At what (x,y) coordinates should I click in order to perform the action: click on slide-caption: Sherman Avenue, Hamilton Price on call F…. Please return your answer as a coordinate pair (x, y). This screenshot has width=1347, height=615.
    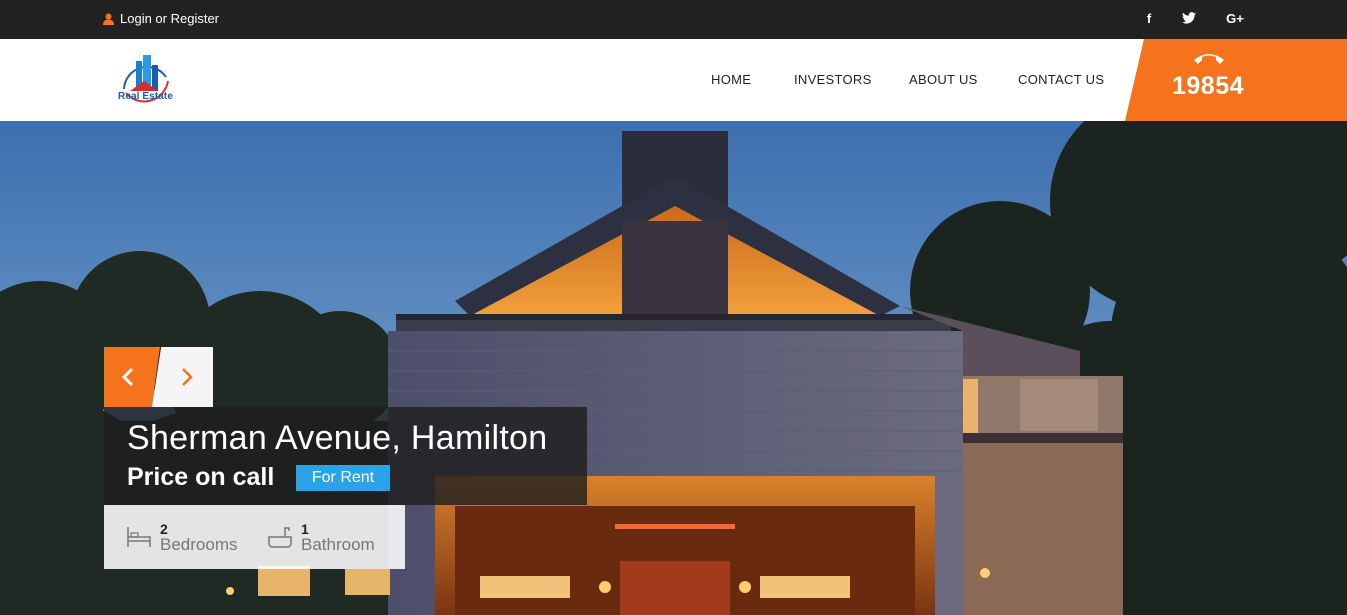
    Looking at the image, I should click on (345, 456).